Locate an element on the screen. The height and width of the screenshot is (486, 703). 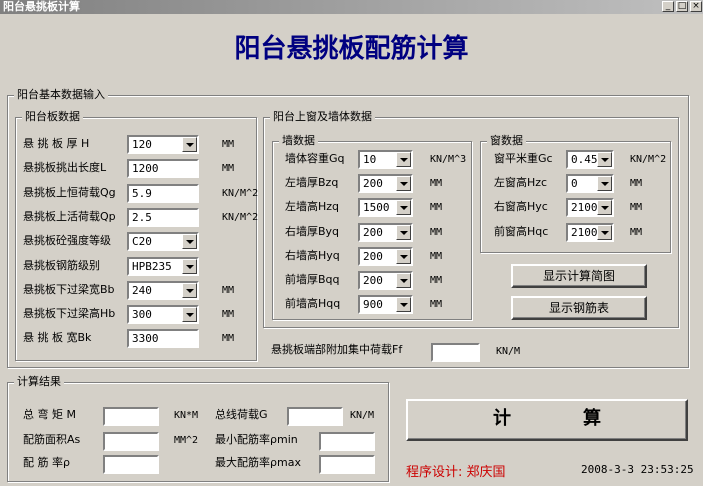
slab-row-input: 3300 is located at coordinates (163, 339).